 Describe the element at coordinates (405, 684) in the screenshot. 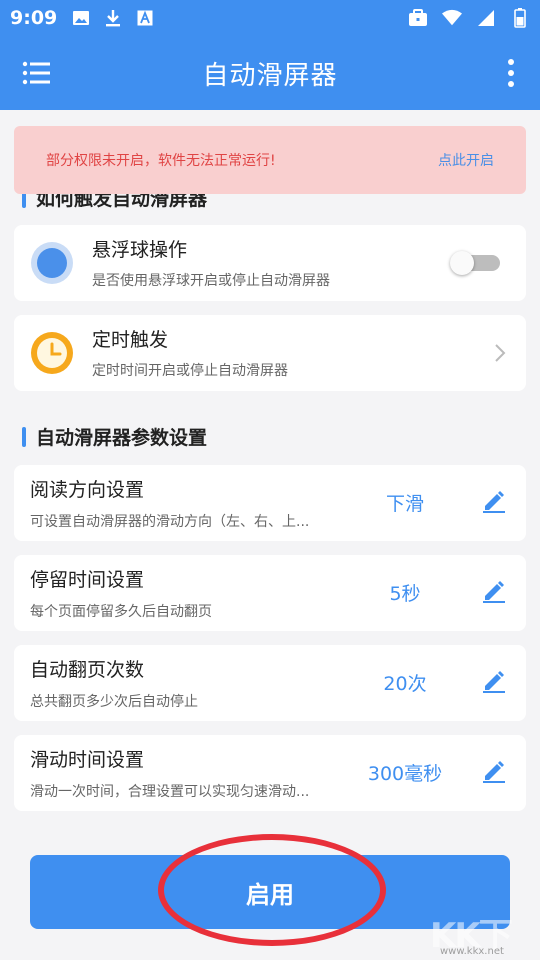

I see `setting-value: 20次` at that location.